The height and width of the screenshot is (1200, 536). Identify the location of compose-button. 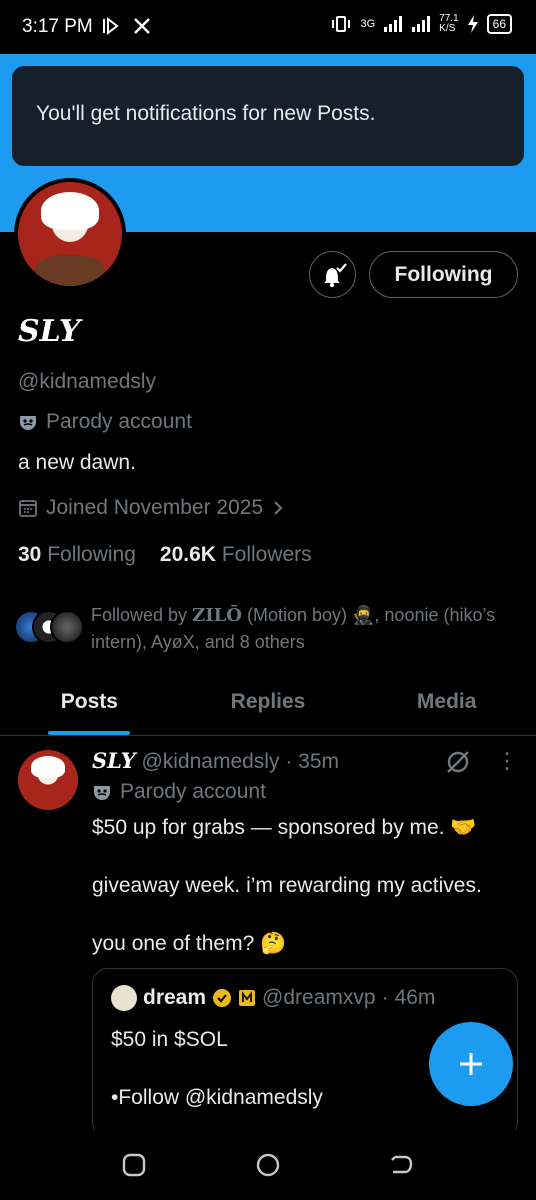
(471, 1064).